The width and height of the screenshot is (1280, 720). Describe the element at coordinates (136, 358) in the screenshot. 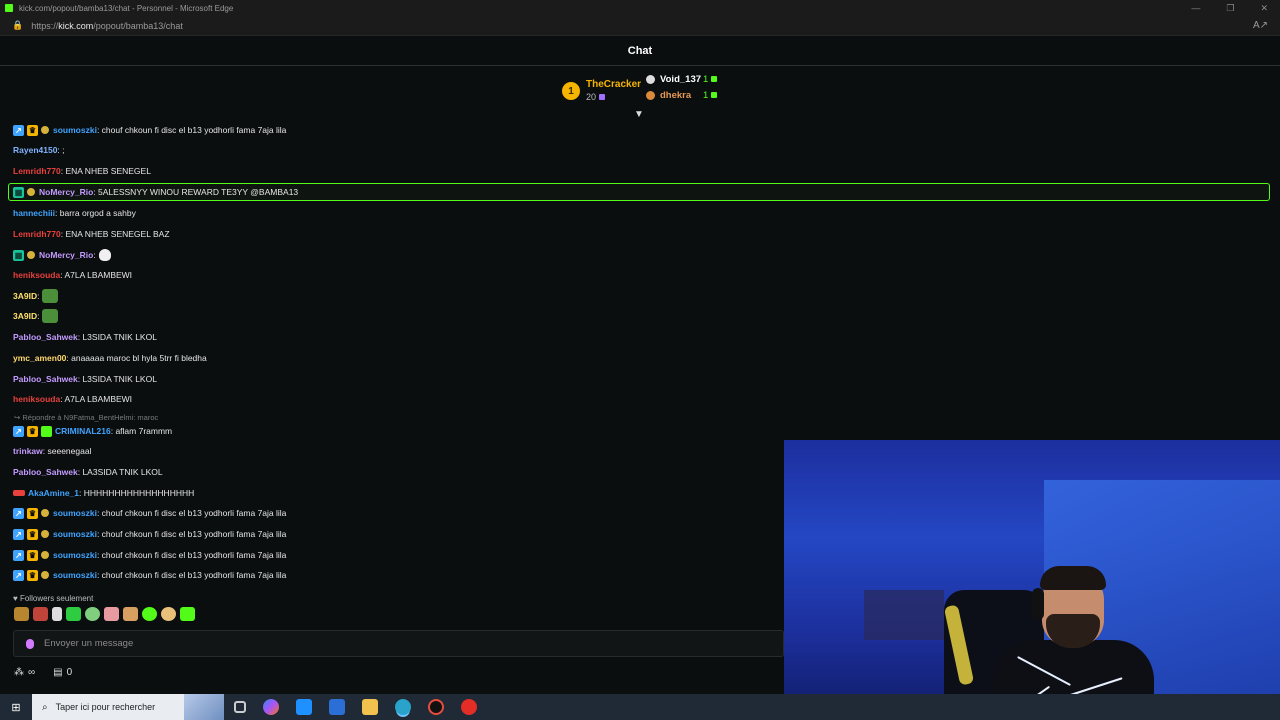

I see `chat-text: : anaaaaa maroc bl hyla 5trr fi bledha` at that location.